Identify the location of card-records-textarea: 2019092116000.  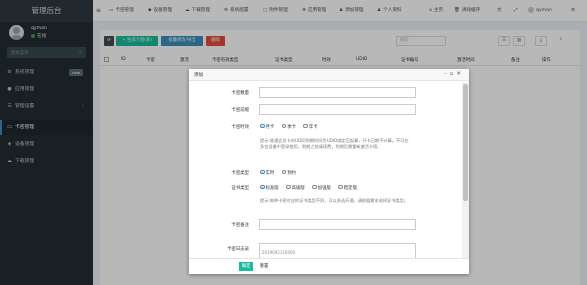
(337, 250).